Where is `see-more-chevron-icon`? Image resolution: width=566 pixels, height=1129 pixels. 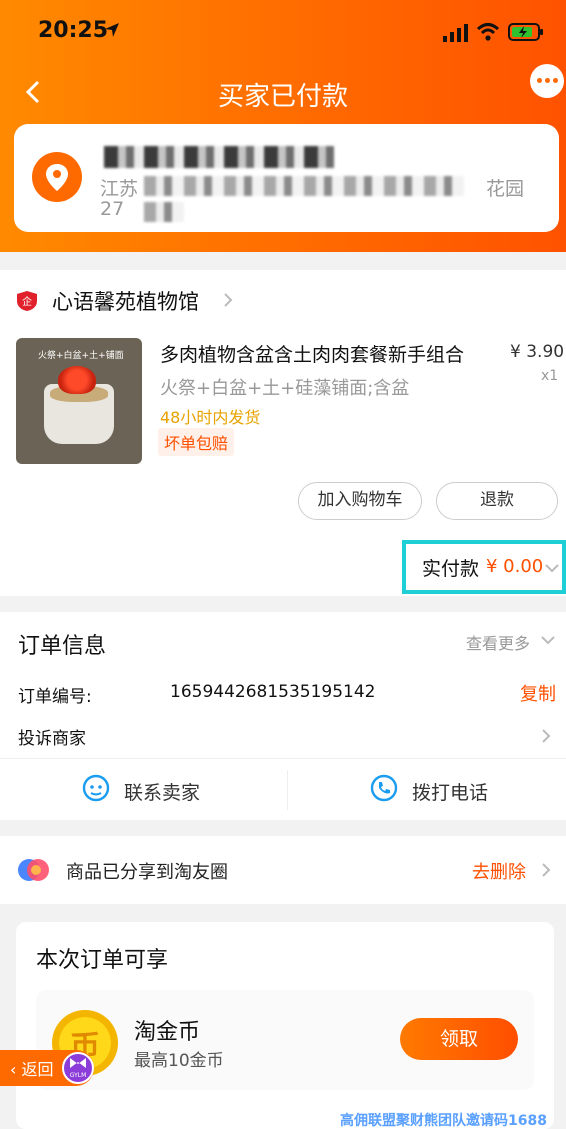
see-more-chevron-icon is located at coordinates (548, 640).